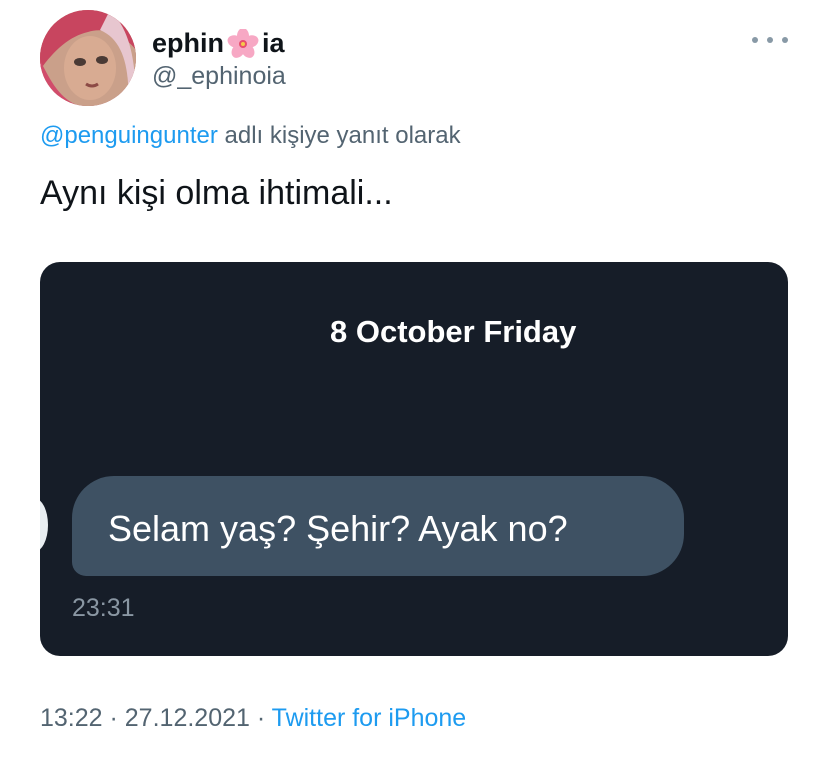 Image resolution: width=828 pixels, height=758 pixels. What do you see at coordinates (339, 135) in the screenshot?
I see `reply-suffix-text: adlı kişiye yanıt olarak` at bounding box center [339, 135].